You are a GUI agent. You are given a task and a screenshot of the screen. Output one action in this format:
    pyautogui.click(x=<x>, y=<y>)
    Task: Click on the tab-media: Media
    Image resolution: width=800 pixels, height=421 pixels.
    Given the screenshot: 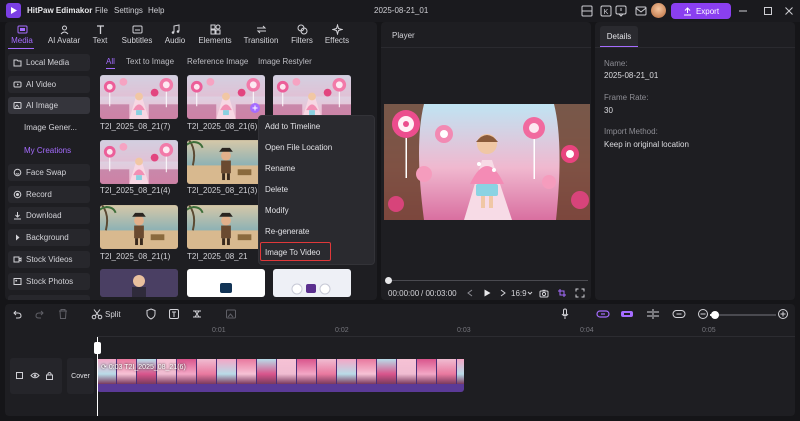 What is the action you would take?
    pyautogui.click(x=22, y=36)
    